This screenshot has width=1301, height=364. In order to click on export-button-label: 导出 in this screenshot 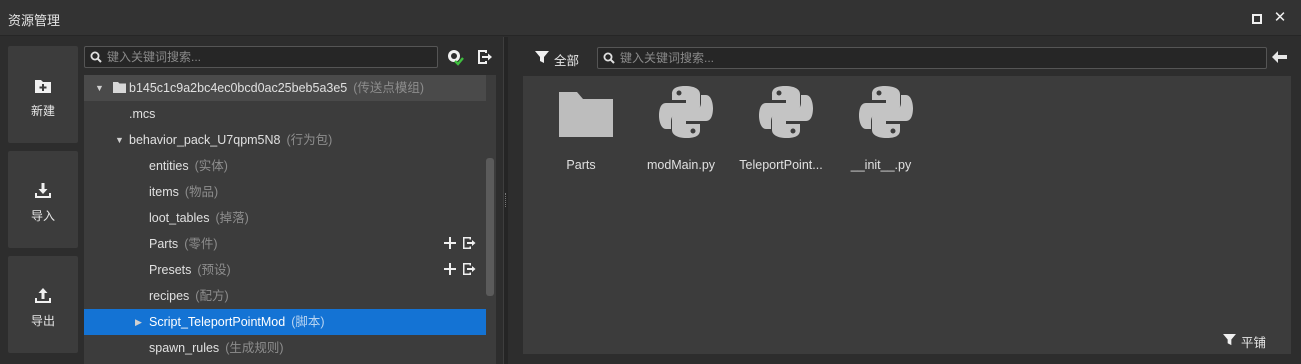, I will do `click(42, 321)`.